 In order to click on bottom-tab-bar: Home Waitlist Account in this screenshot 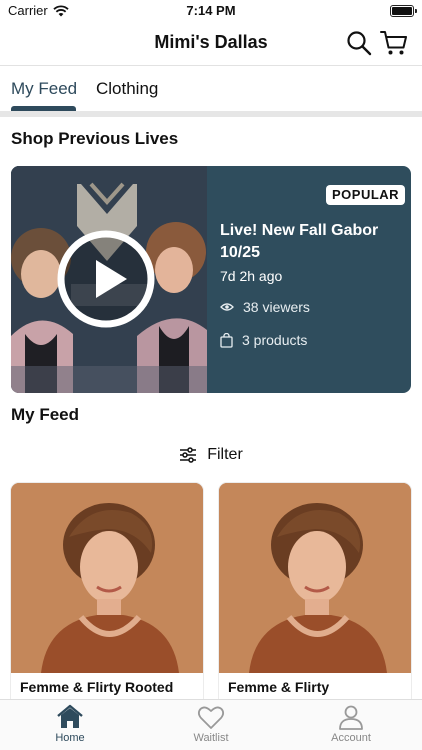, I will do `click(211, 724)`.